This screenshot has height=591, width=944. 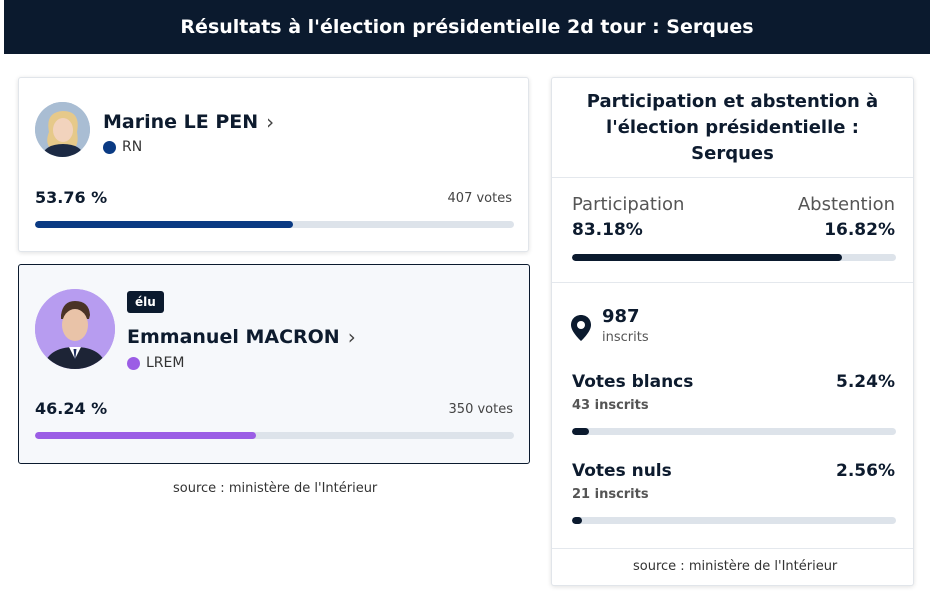 What do you see at coordinates (480, 409) in the screenshot?
I see `vote-count: 350 votes` at bounding box center [480, 409].